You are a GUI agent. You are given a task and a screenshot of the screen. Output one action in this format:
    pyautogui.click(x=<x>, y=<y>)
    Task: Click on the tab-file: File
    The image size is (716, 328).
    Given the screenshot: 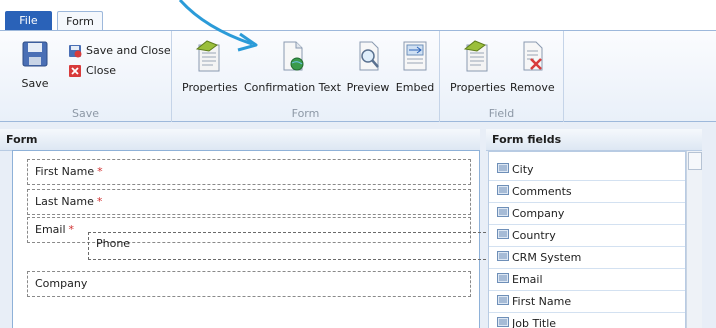 What is the action you would take?
    pyautogui.click(x=28, y=21)
    